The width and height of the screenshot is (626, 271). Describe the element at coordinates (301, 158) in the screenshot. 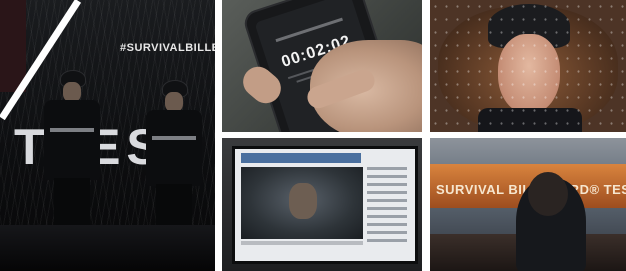

I see `video-title-bar` at that location.